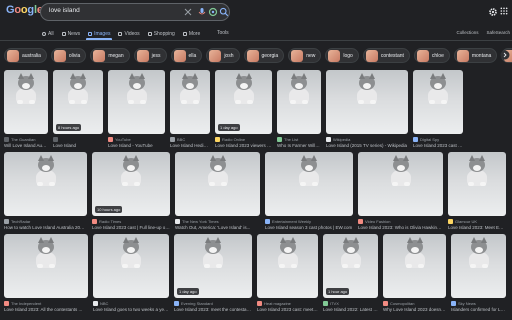  What do you see at coordinates (400, 221) in the screenshot?
I see `result-source: Video Fashion` at bounding box center [400, 221].